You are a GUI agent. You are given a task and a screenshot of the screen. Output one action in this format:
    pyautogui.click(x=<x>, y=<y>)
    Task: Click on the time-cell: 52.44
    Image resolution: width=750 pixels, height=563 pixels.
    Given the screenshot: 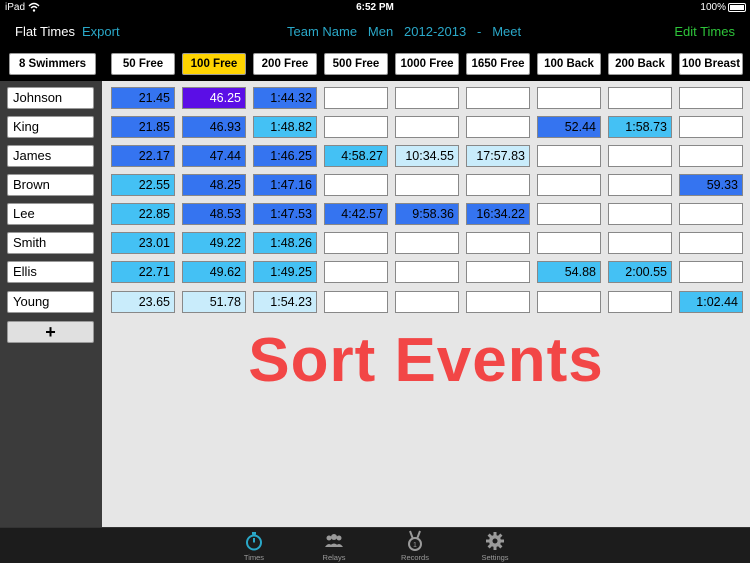 What is the action you would take?
    pyautogui.click(x=569, y=127)
    